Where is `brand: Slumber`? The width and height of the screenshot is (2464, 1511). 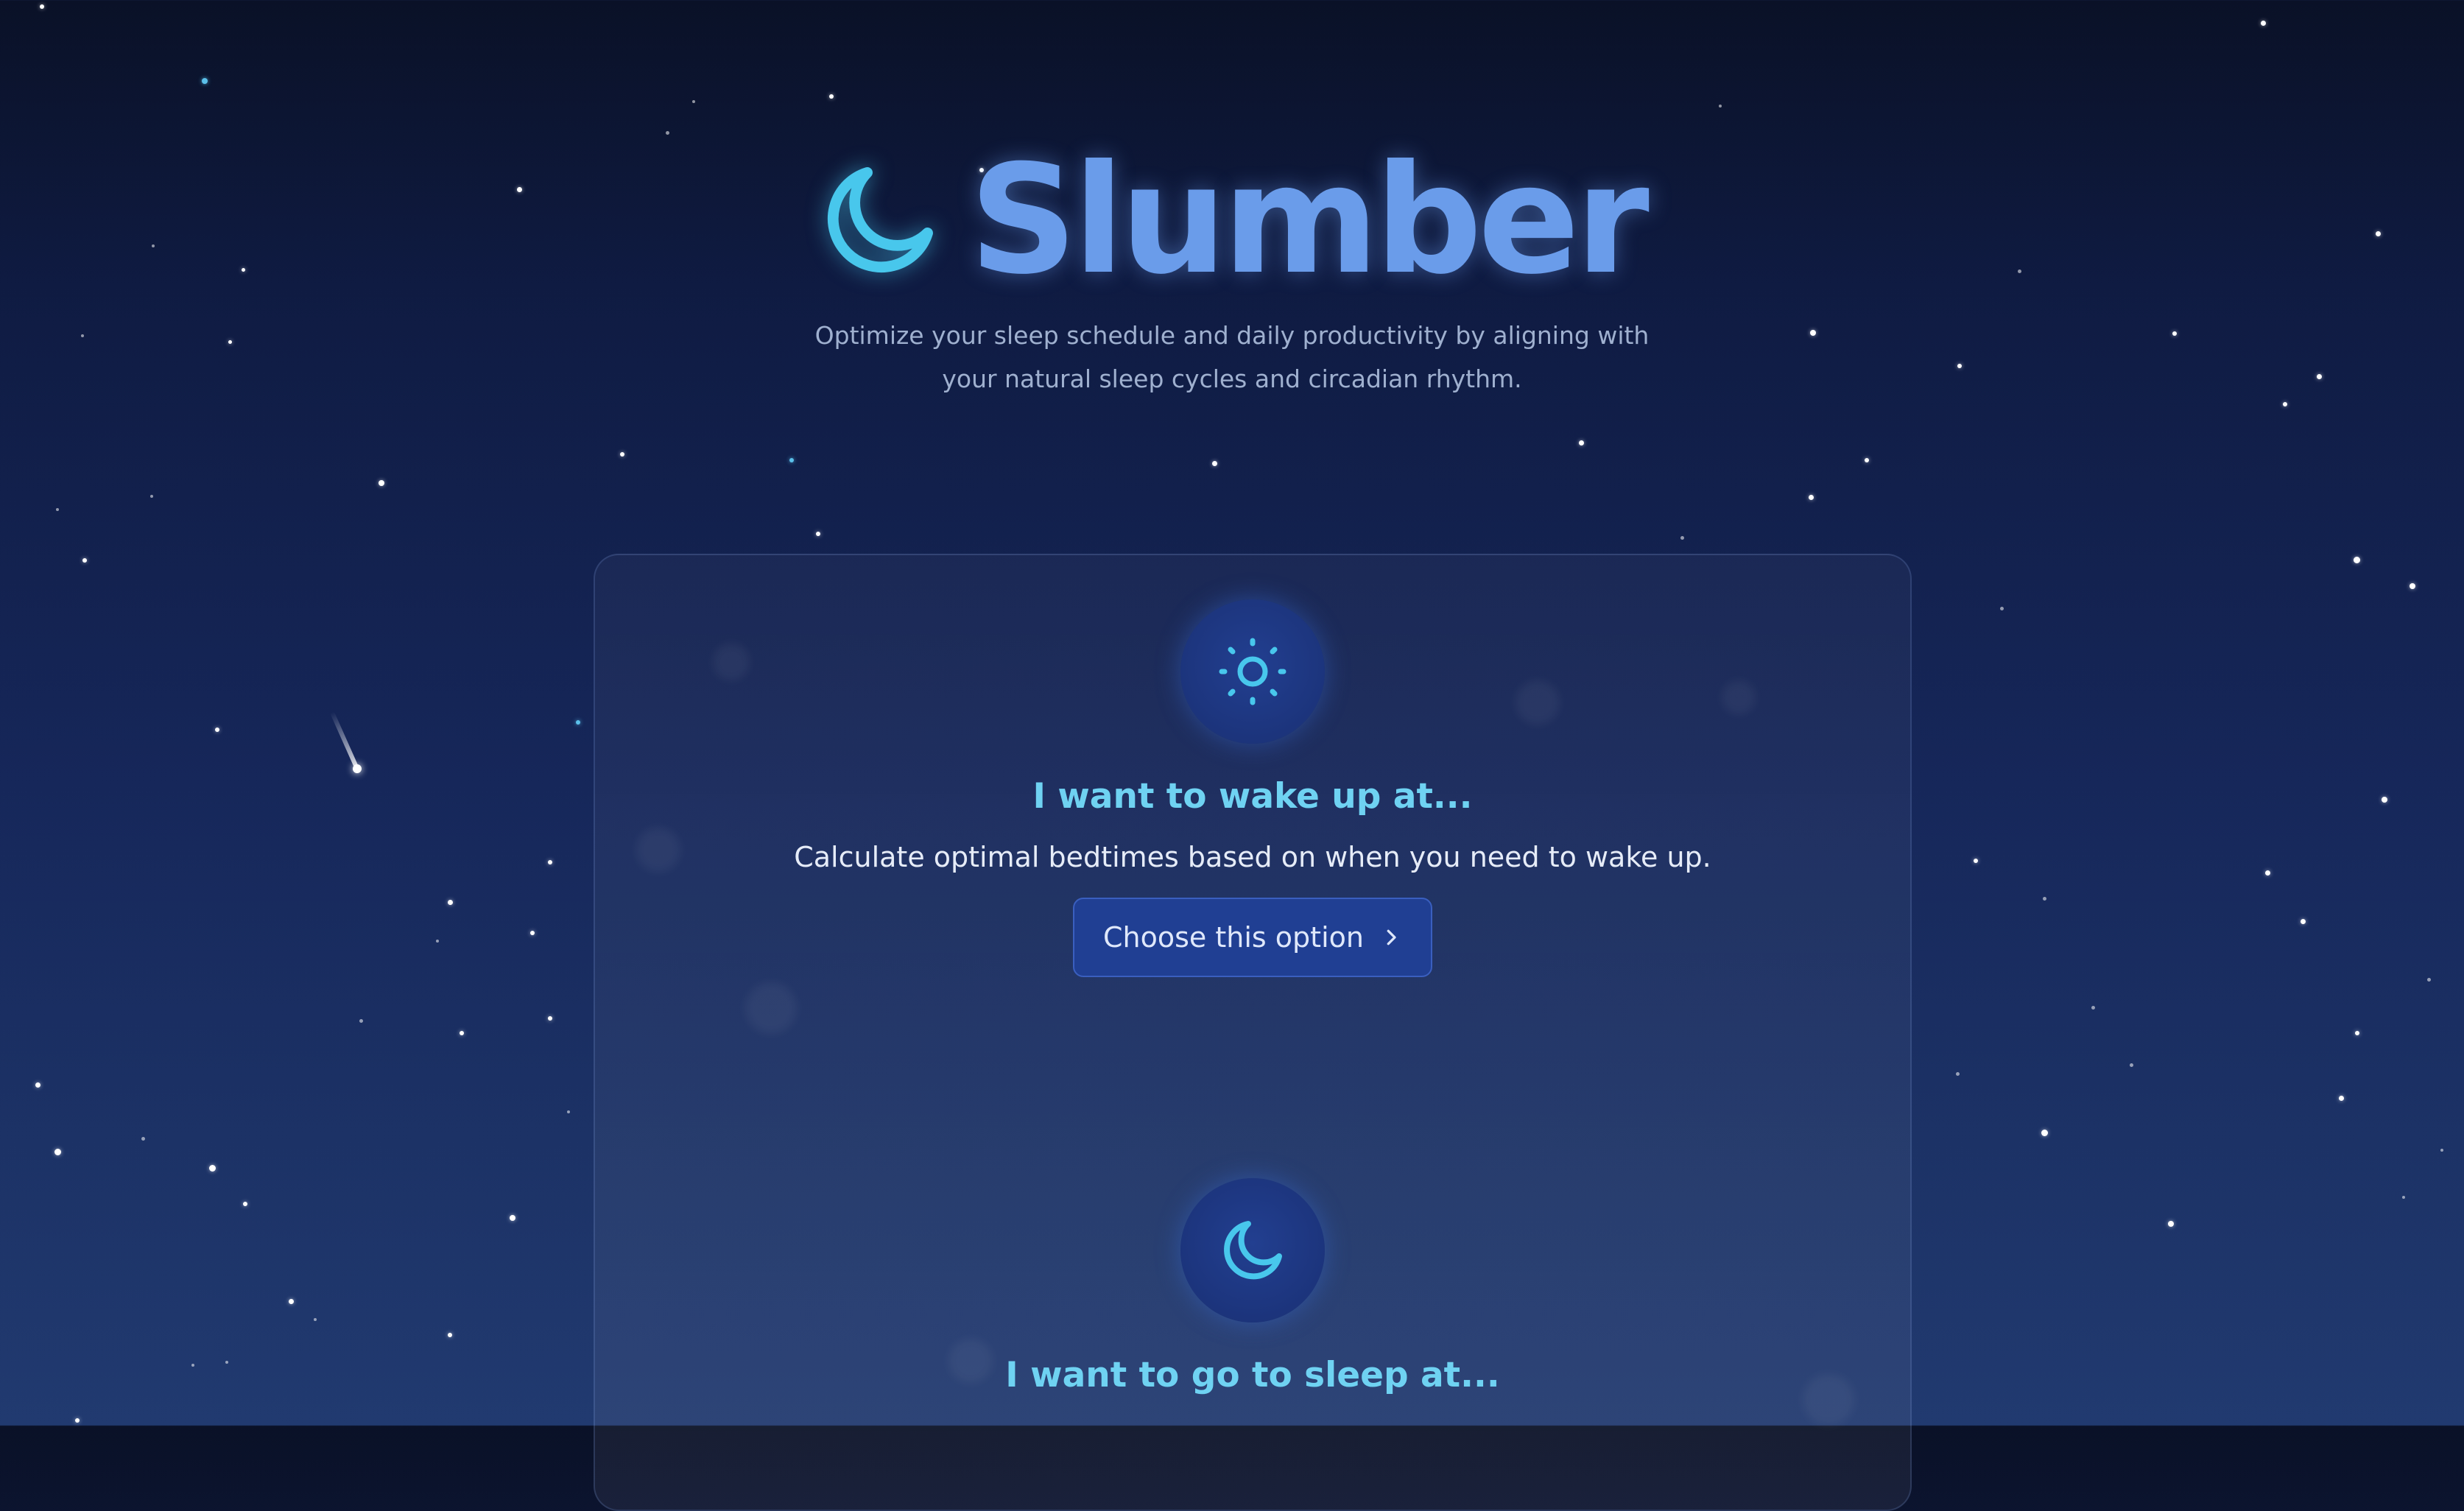
brand: Slumber is located at coordinates (1234, 220).